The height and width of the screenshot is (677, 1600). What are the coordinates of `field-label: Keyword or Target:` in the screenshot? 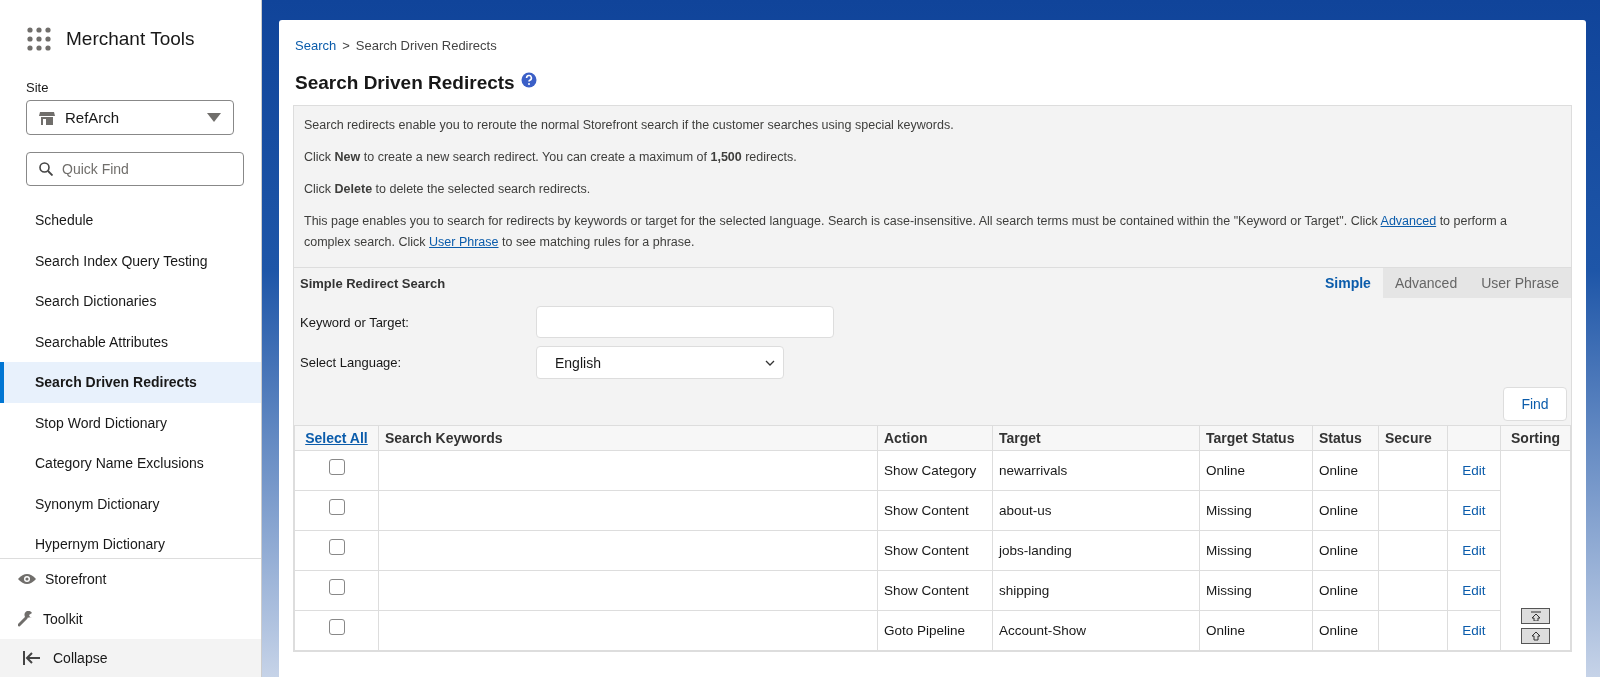 It's located at (355, 322).